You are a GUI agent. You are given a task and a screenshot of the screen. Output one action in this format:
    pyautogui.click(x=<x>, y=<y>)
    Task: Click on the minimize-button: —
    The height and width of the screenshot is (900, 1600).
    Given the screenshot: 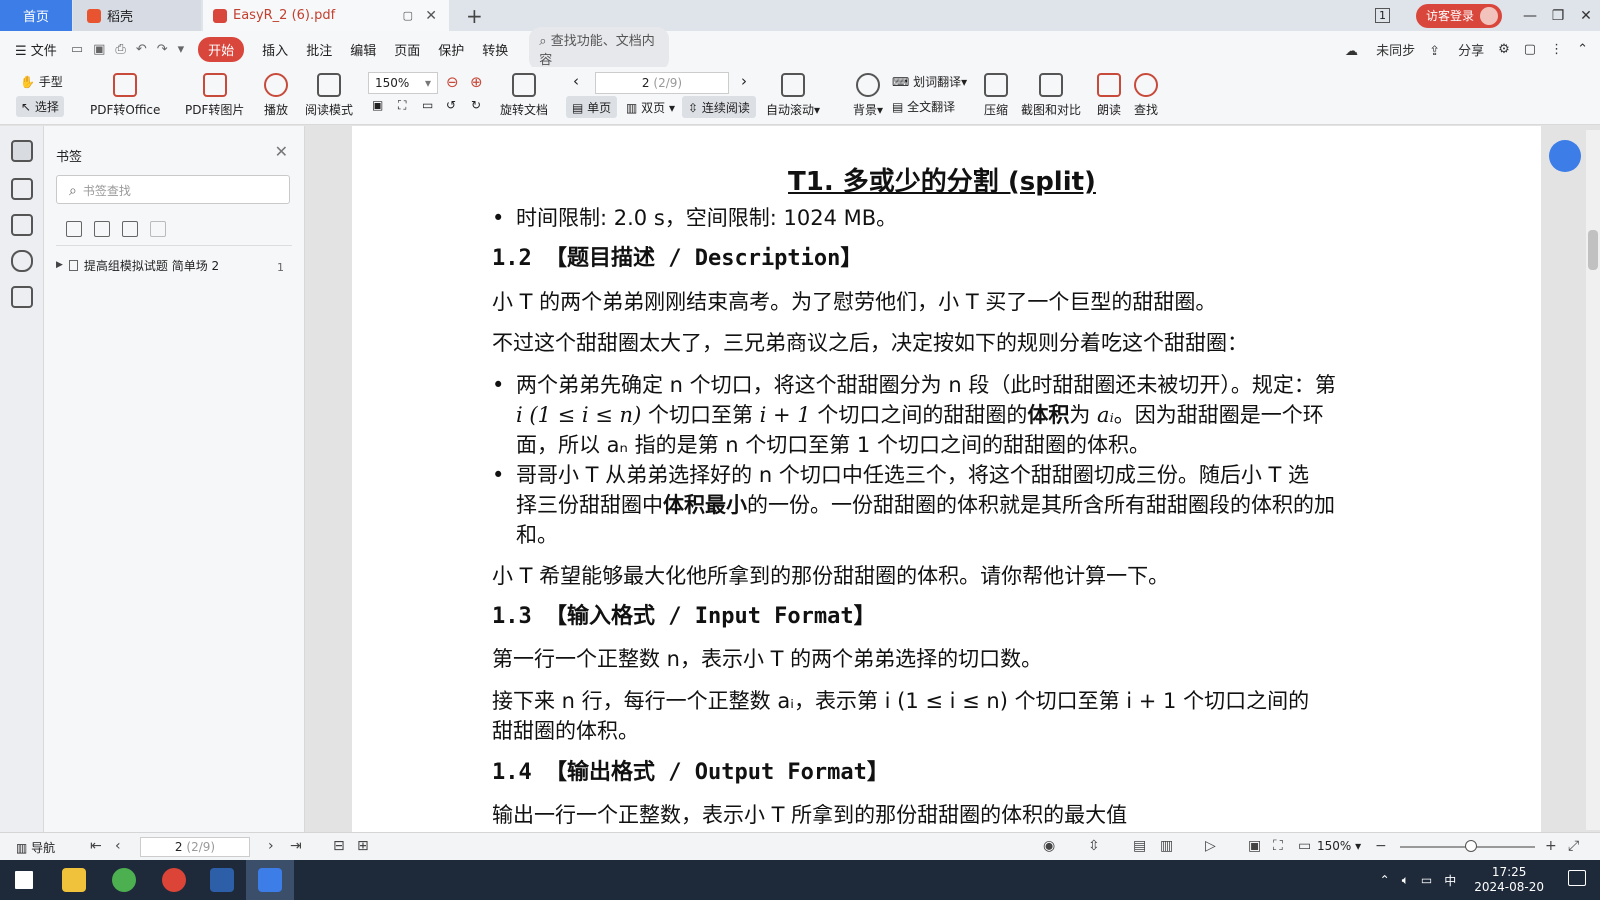 What is the action you would take?
    pyautogui.click(x=1530, y=16)
    